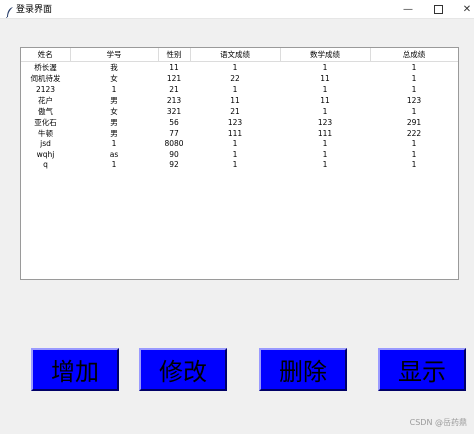 The width and height of the screenshot is (474, 434). What do you see at coordinates (45, 89) in the screenshot?
I see `table-cell: 2123` at bounding box center [45, 89].